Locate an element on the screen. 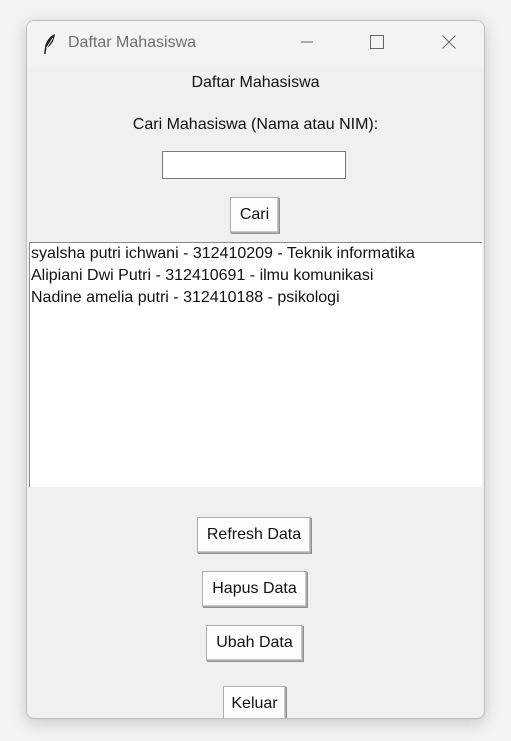 Image resolution: width=511 pixels, height=741 pixels. minimize-icon is located at coordinates (307, 44).